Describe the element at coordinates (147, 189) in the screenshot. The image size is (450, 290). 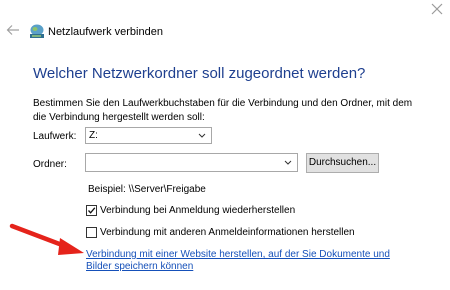
I see `example-text: Beispiel: \\Server\Freigabe` at that location.